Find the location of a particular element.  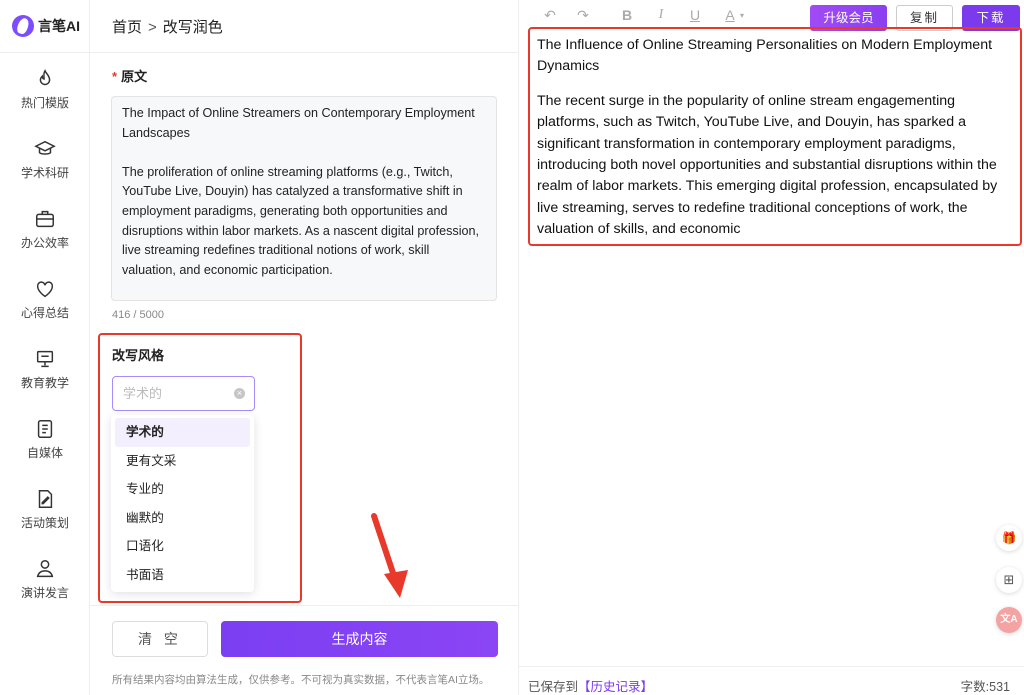

chevron-down-icon: ▾ is located at coordinates (742, 15).